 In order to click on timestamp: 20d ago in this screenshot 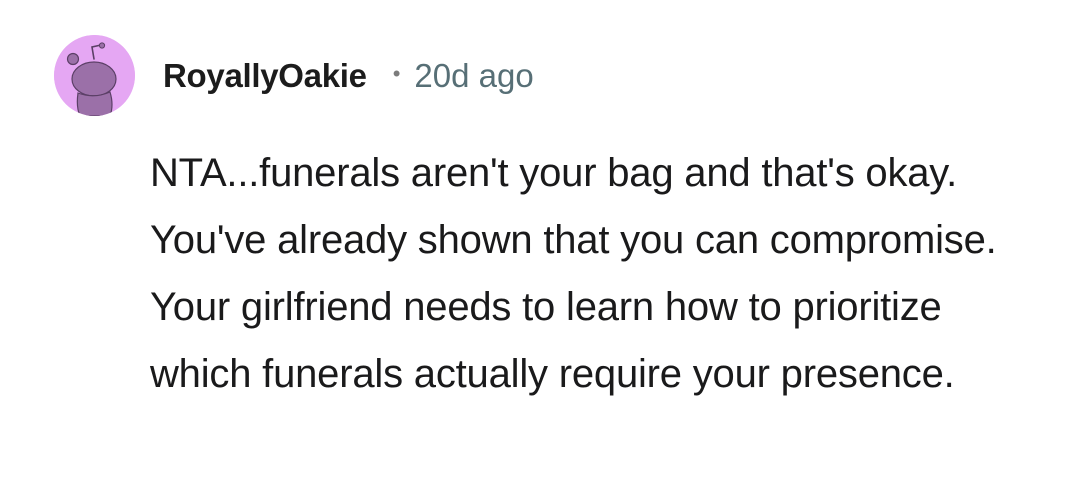, I will do `click(474, 75)`.